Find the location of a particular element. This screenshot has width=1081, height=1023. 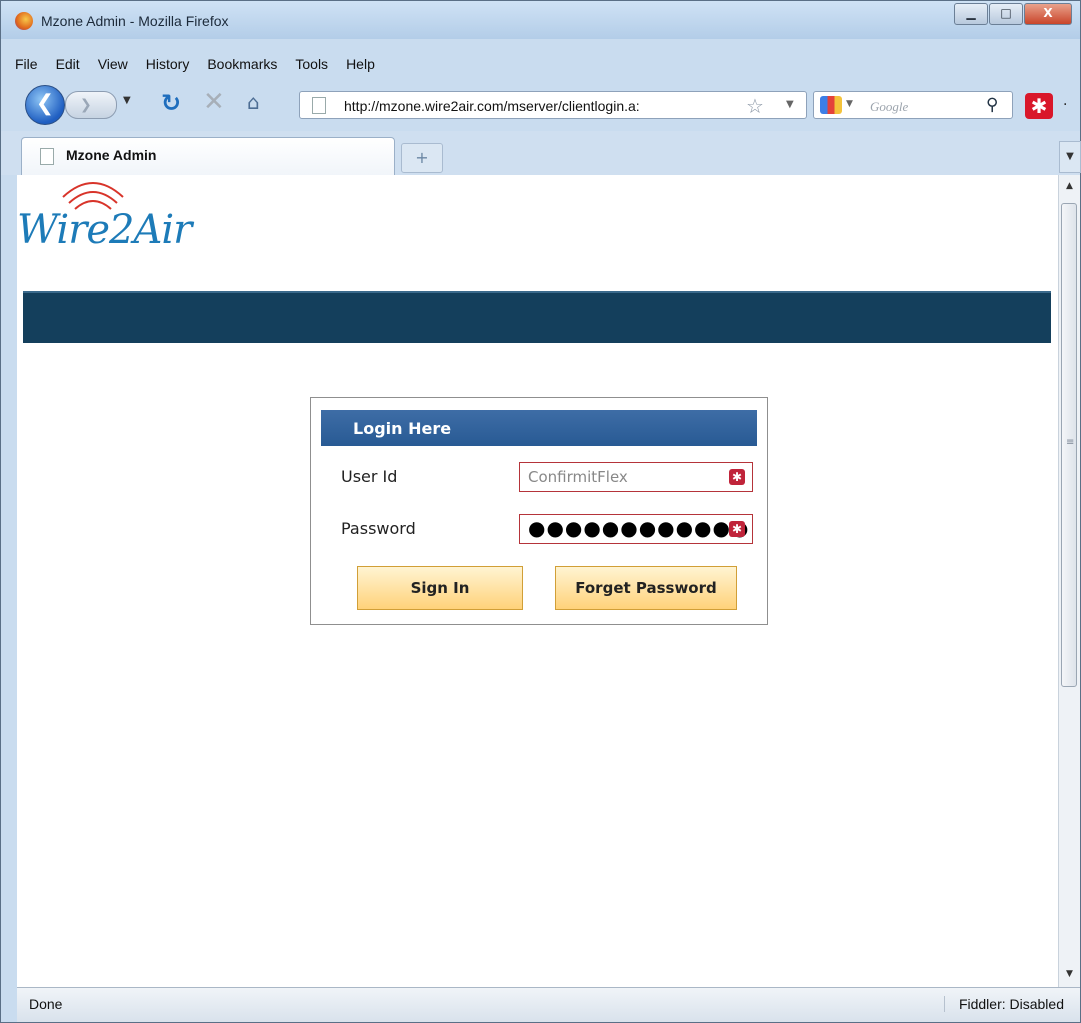

user-id-error-icon: ✱ is located at coordinates (737, 477).